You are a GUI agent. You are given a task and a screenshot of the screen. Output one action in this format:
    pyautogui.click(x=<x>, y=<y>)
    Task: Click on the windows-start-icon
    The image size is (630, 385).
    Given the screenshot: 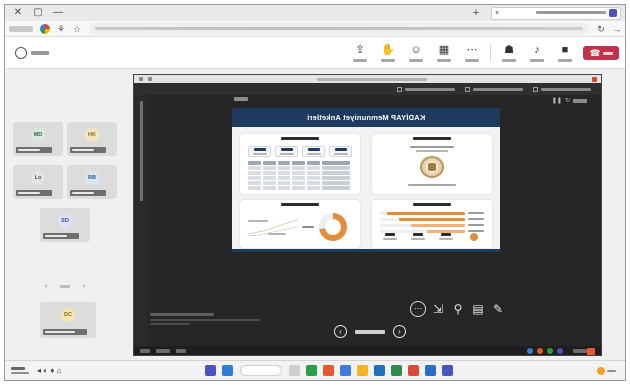 What is the action you would take?
    pyautogui.click(x=448, y=370)
    